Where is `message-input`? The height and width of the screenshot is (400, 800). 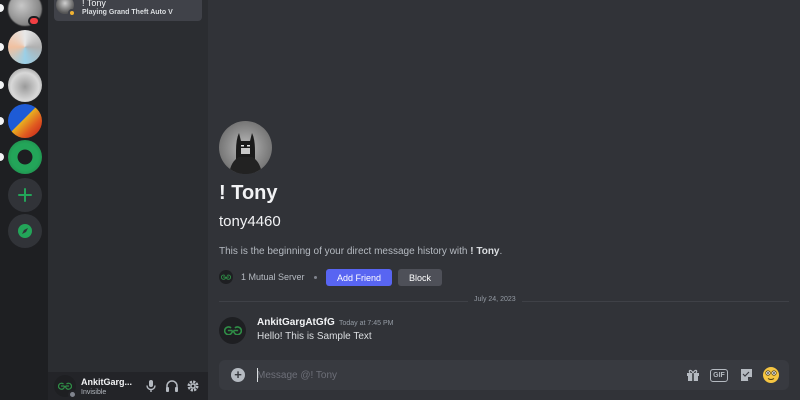
message-input is located at coordinates (467, 375).